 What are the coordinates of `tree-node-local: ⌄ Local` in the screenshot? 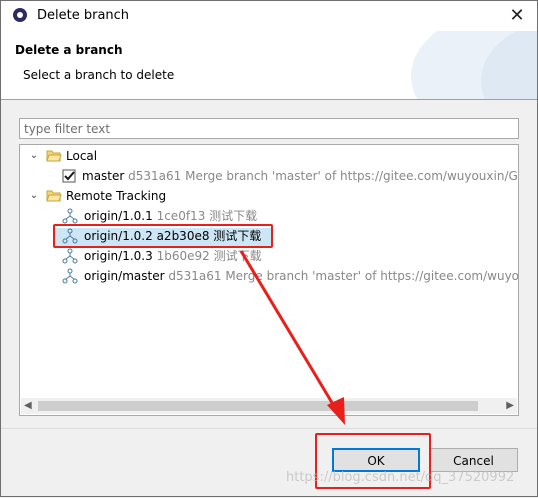 It's located at (268, 156).